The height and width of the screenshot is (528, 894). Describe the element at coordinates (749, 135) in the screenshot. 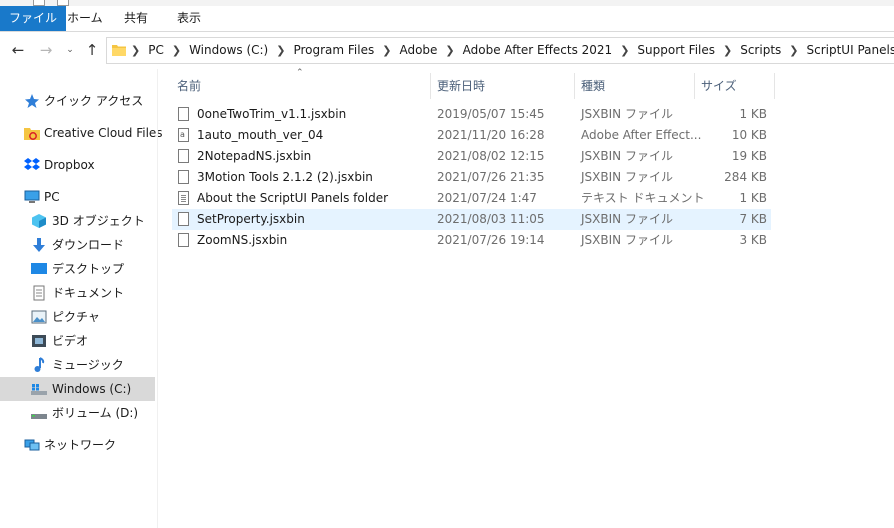

I see `file-size: 10 KB` at that location.